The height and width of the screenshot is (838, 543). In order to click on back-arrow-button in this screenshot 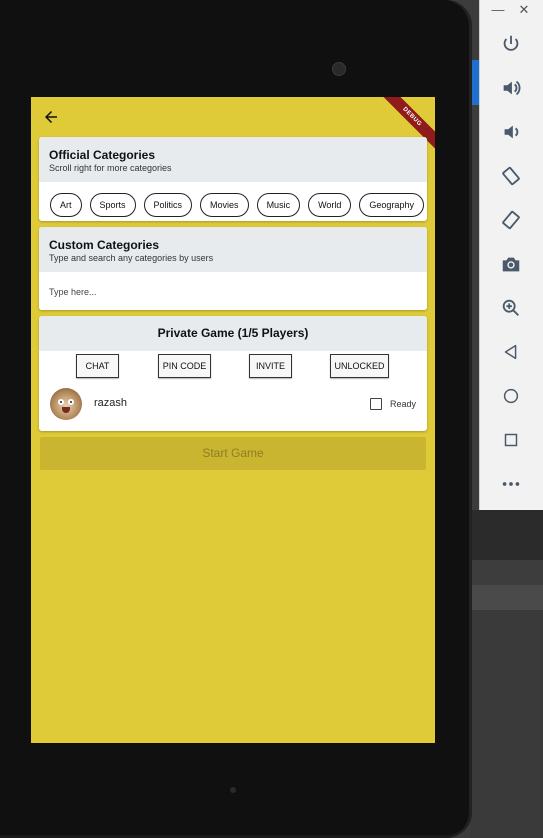, I will do `click(51, 117)`.